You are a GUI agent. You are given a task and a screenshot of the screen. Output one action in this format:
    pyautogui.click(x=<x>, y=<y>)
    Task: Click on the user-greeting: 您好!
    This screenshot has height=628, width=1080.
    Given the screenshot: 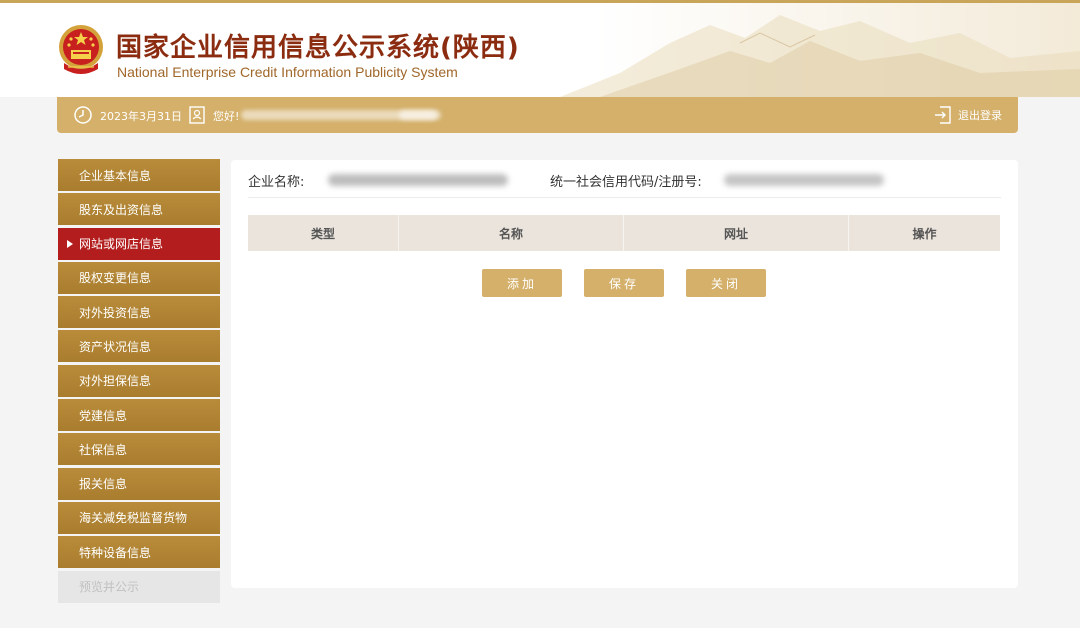 What is the action you would take?
    pyautogui.click(x=226, y=116)
    